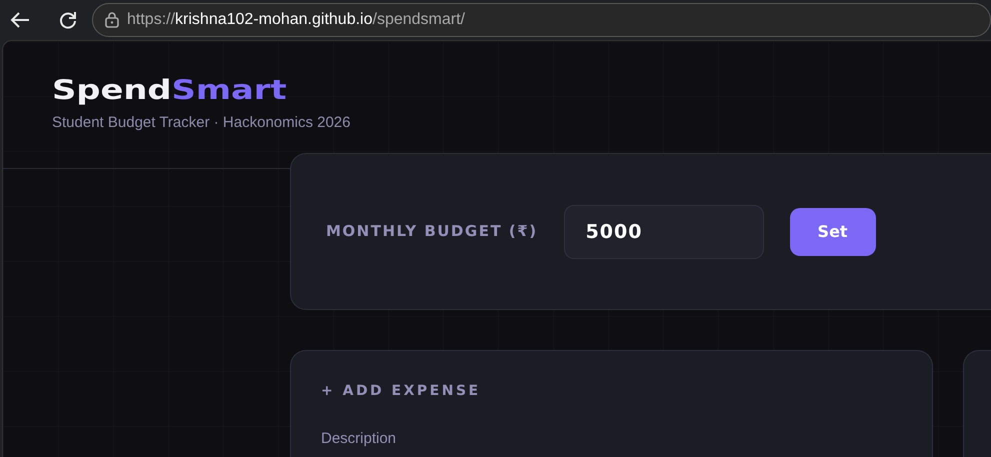  What do you see at coordinates (169, 90) in the screenshot?
I see `app-logo: SpendSmart` at bounding box center [169, 90].